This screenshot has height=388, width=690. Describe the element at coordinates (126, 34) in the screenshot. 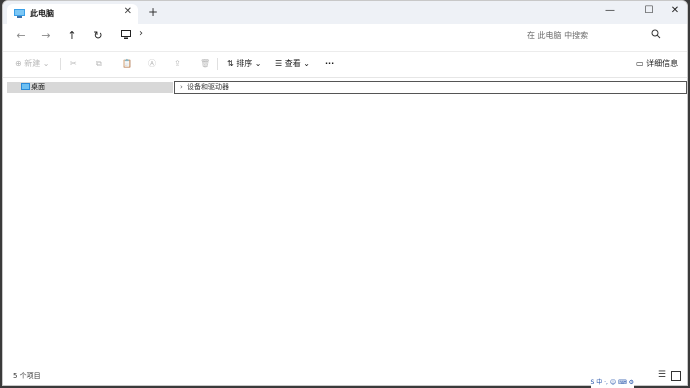

I see `computer-icon` at that location.